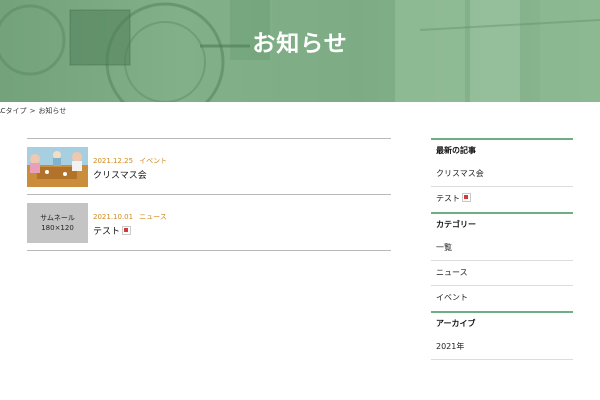  Describe the element at coordinates (502, 150) in the screenshot. I see `sidebar-heading-recent: 最新の記事` at that location.